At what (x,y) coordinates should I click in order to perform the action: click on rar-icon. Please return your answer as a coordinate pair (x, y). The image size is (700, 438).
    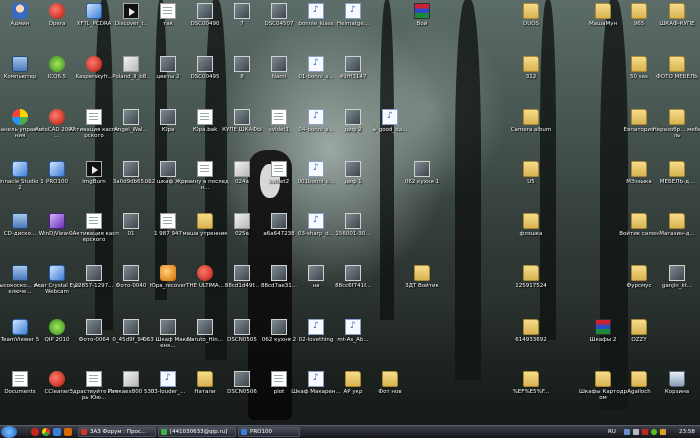
    Looking at the image, I should click on (422, 11).